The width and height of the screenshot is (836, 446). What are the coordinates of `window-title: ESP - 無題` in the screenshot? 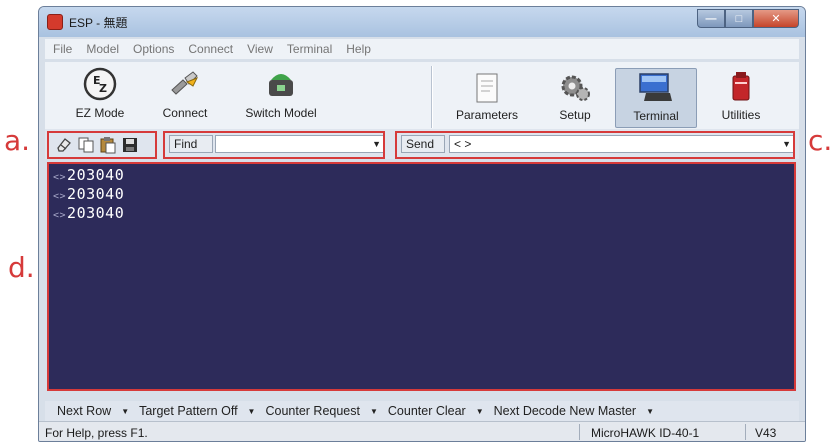 It's located at (98, 23).